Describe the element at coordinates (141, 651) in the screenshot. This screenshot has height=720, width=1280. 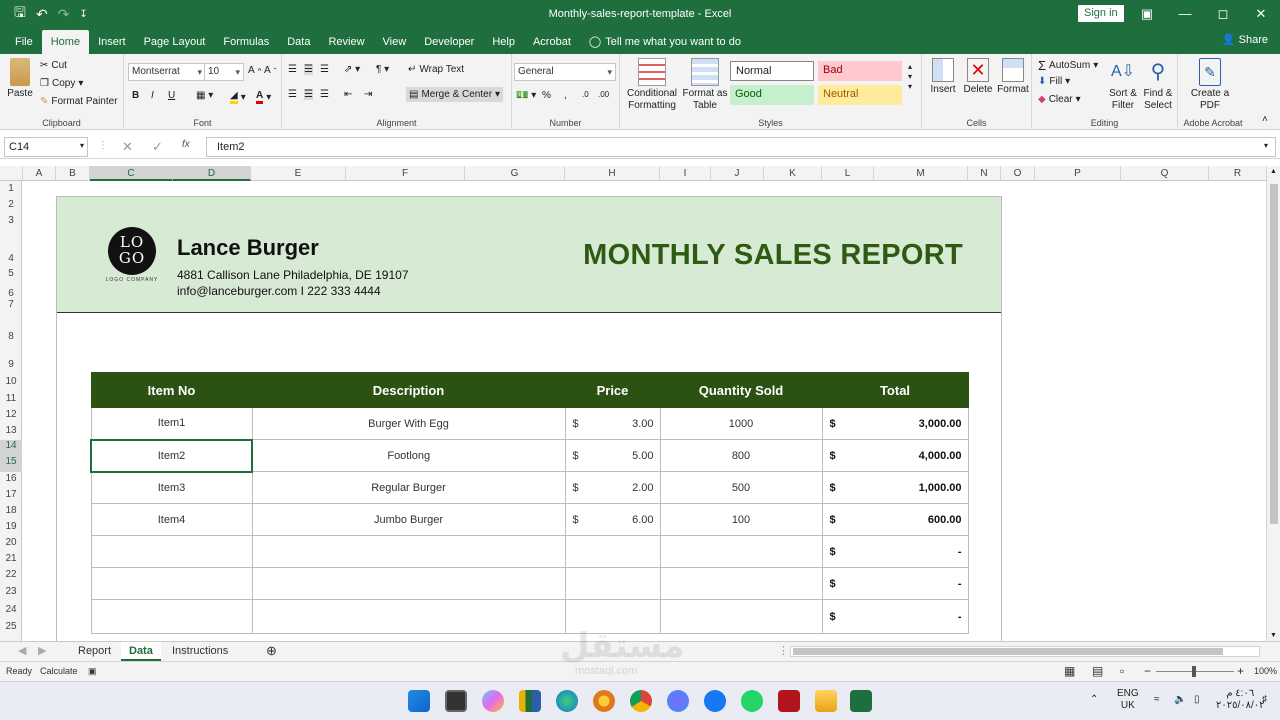
I see `sheet-tab-data: Data` at that location.